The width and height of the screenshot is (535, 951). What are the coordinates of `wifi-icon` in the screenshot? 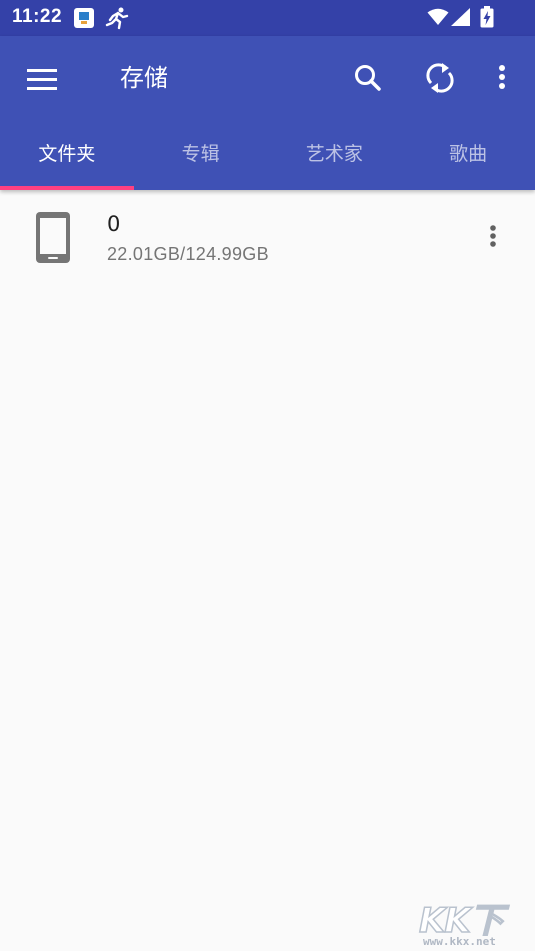 It's located at (438, 19).